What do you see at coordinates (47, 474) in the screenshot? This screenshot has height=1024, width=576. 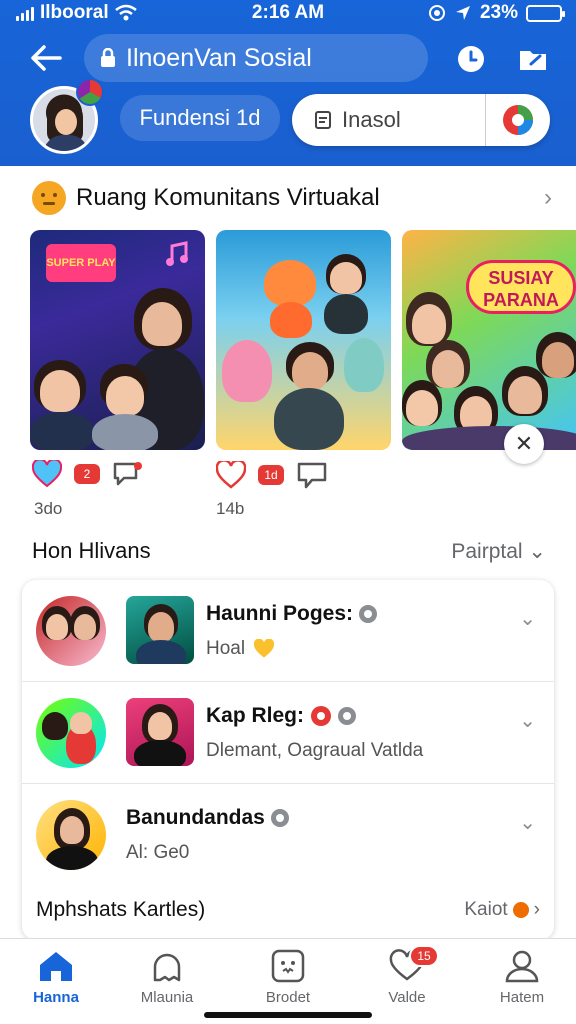 I see `heart-icon` at bounding box center [47, 474].